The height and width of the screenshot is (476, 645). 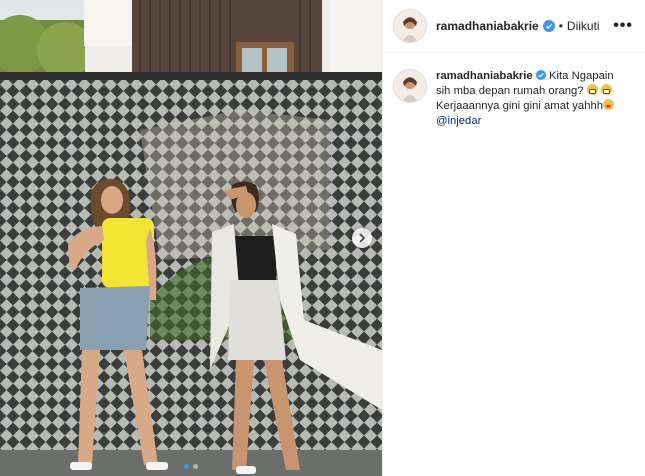 What do you see at coordinates (520, 106) in the screenshot?
I see `caption-line-2: Kerjaaannya gini gini amat yahhh` at bounding box center [520, 106].